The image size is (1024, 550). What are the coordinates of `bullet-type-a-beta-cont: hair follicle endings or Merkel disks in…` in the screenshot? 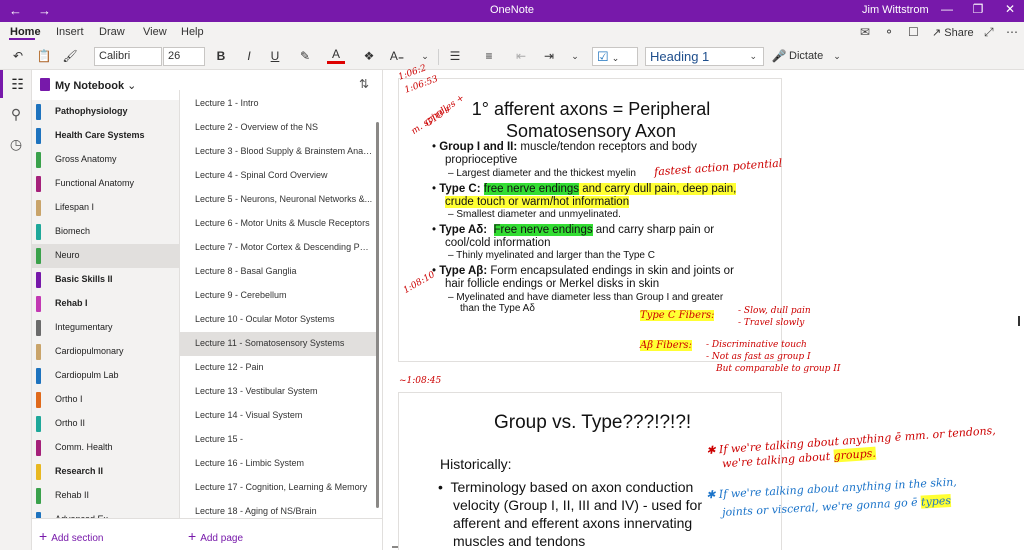 It's located at (552, 284).